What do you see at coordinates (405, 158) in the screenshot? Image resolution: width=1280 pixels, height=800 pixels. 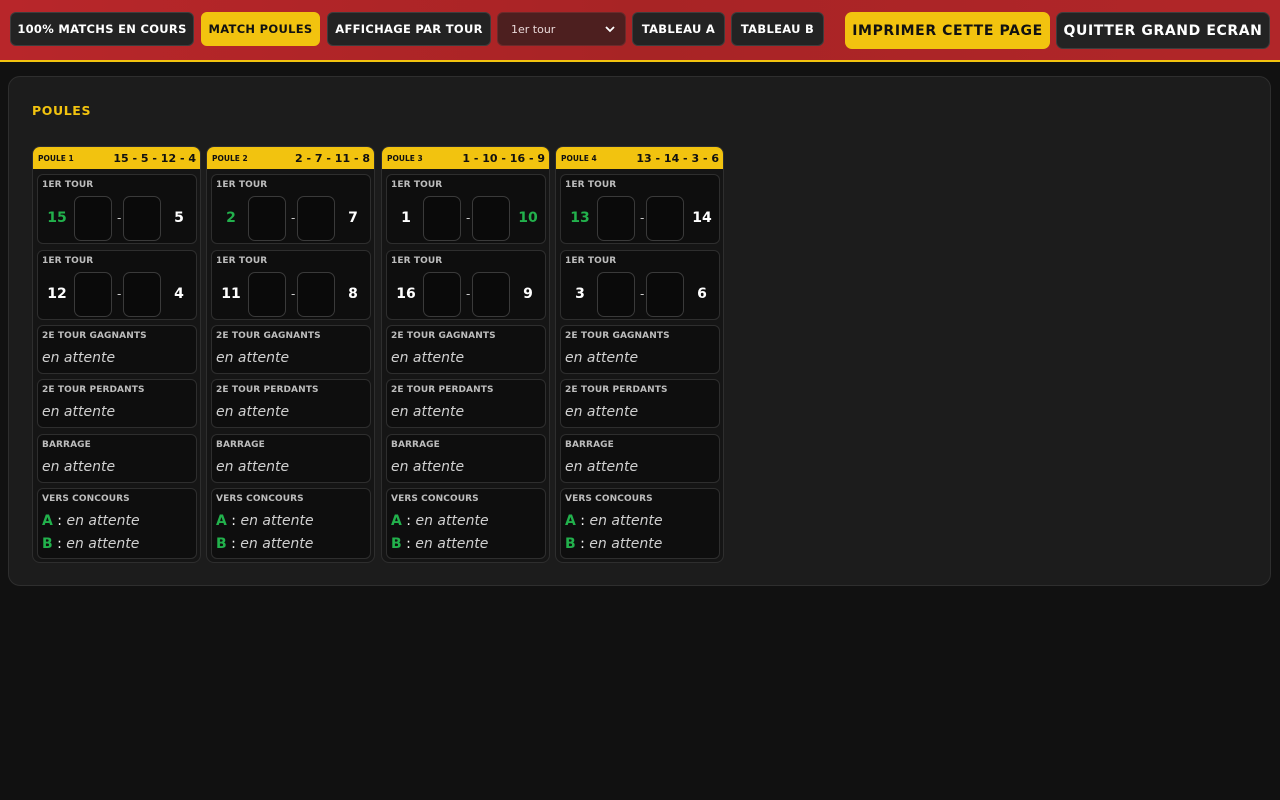 I see `poule-name: POULE 3` at bounding box center [405, 158].